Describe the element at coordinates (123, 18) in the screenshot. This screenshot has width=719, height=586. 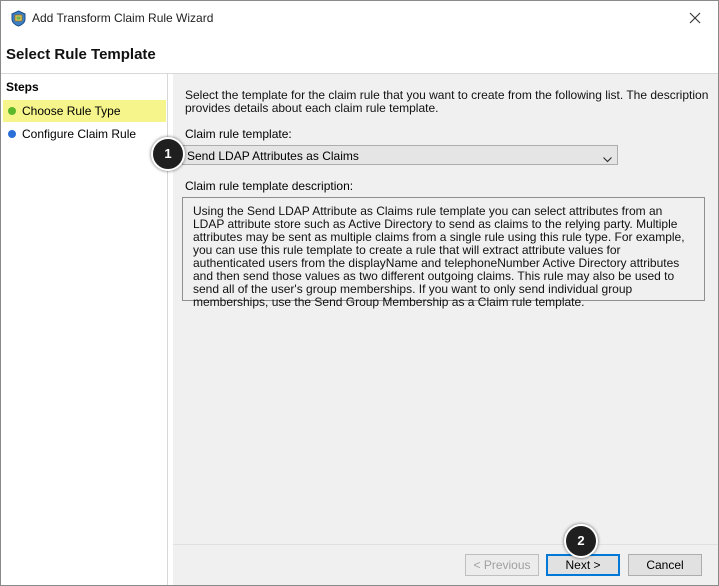
I see `window-title: Add Transform Claim Rule Wizard` at that location.